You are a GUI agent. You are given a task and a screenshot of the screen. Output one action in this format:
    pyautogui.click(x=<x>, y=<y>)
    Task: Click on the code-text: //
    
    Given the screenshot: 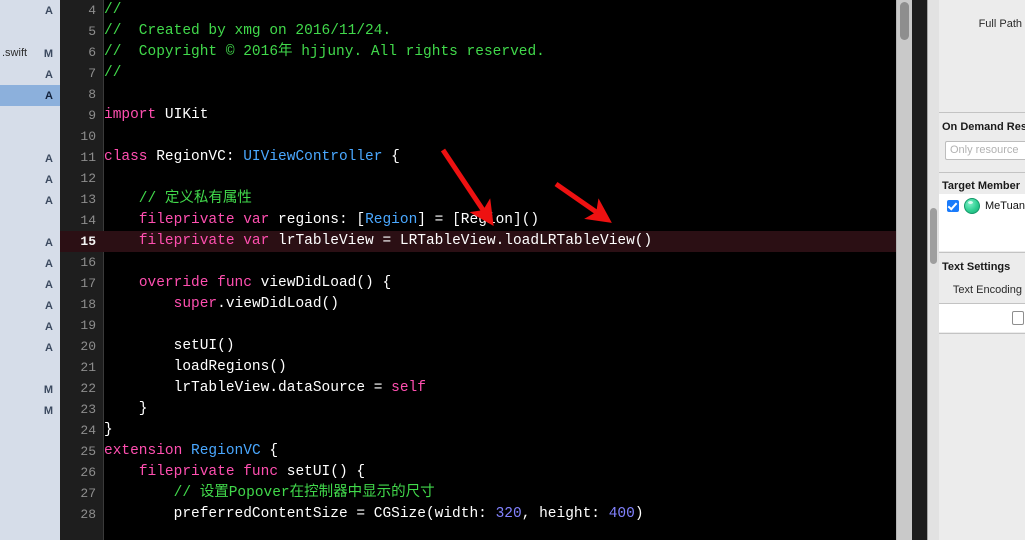 What is the action you would take?
    pyautogui.click(x=113, y=73)
    